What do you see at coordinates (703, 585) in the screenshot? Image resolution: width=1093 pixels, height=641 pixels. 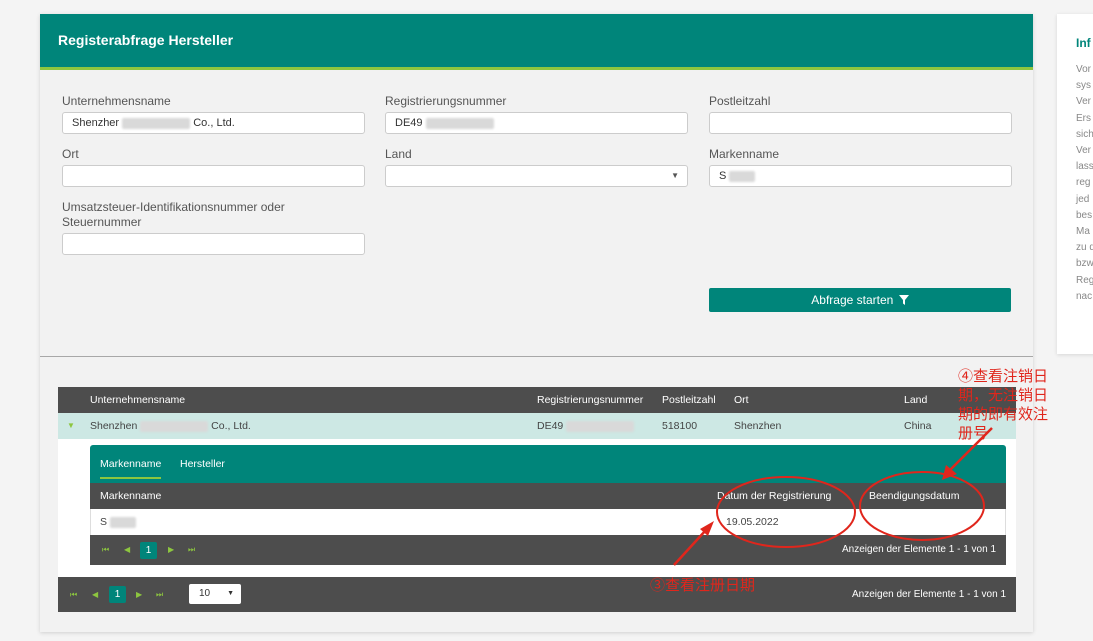 I see `annotation-reg-date-note: ③查看注册日期` at bounding box center [703, 585].